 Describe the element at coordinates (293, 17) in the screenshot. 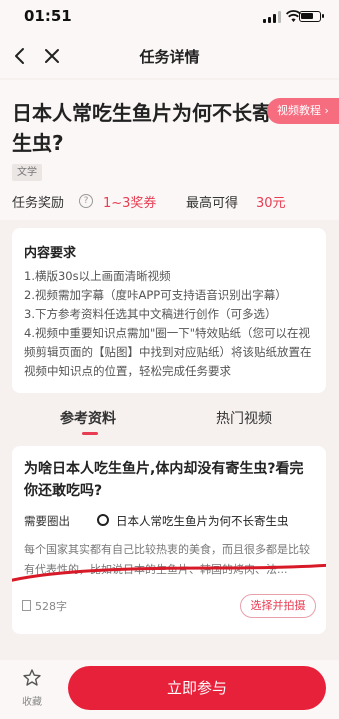

I see `status-icons` at that location.